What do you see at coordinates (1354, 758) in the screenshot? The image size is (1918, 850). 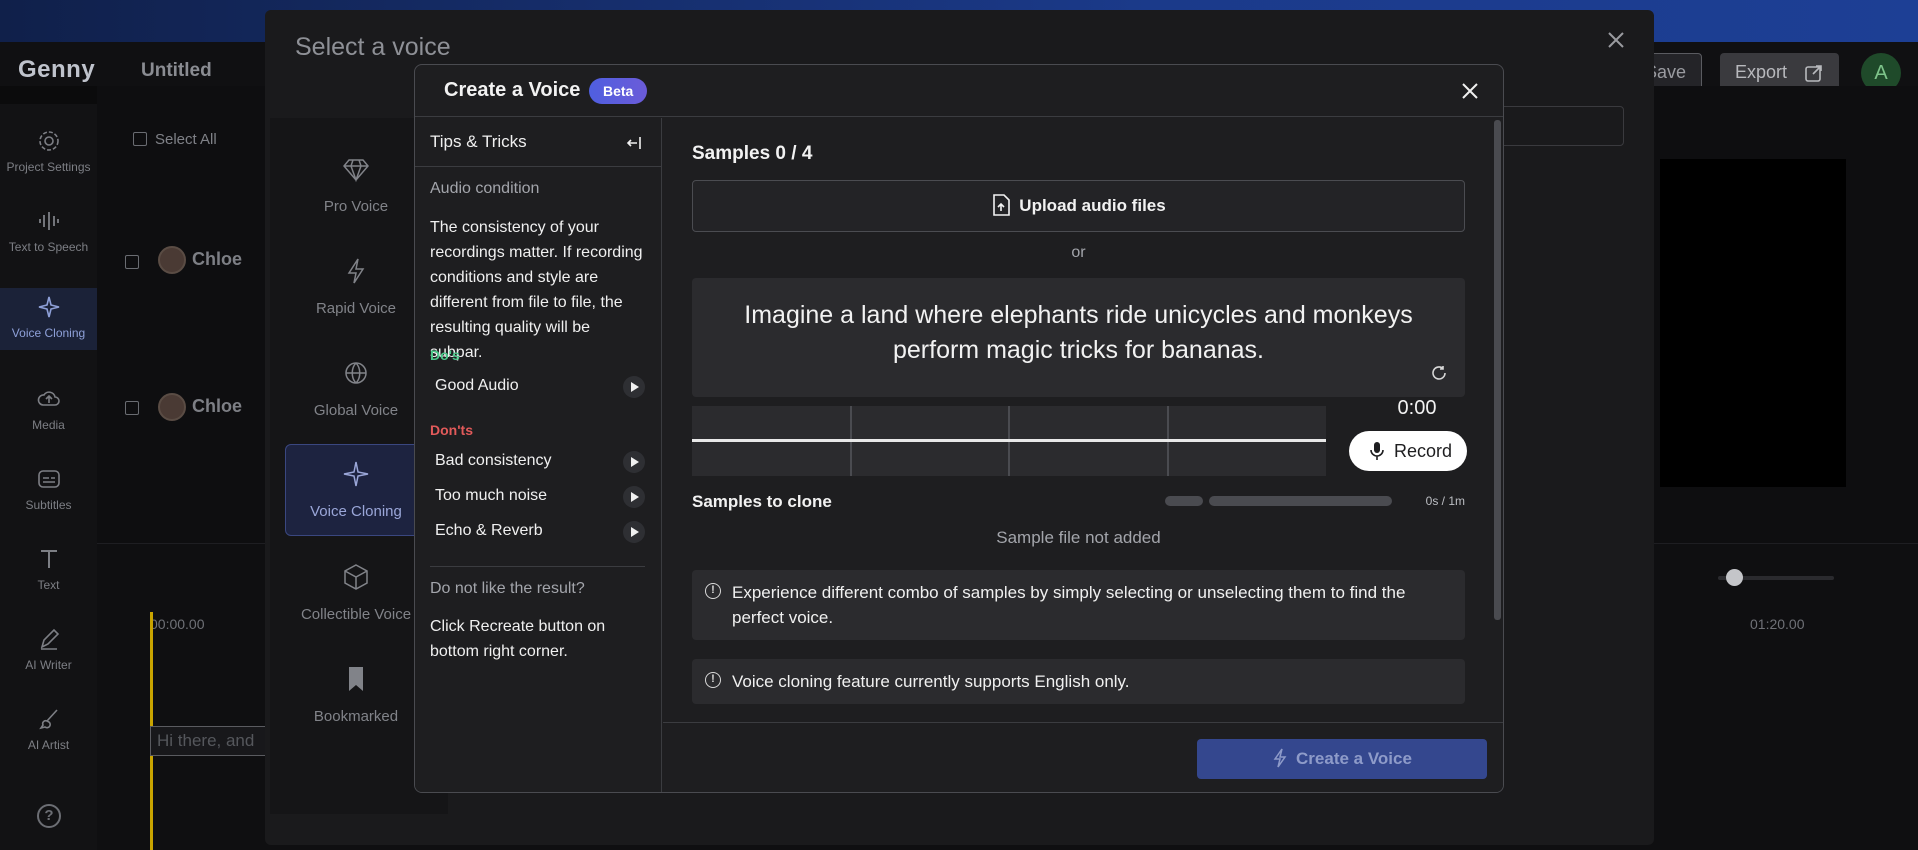 I see `create-voice-label: Create a Voice` at bounding box center [1354, 758].